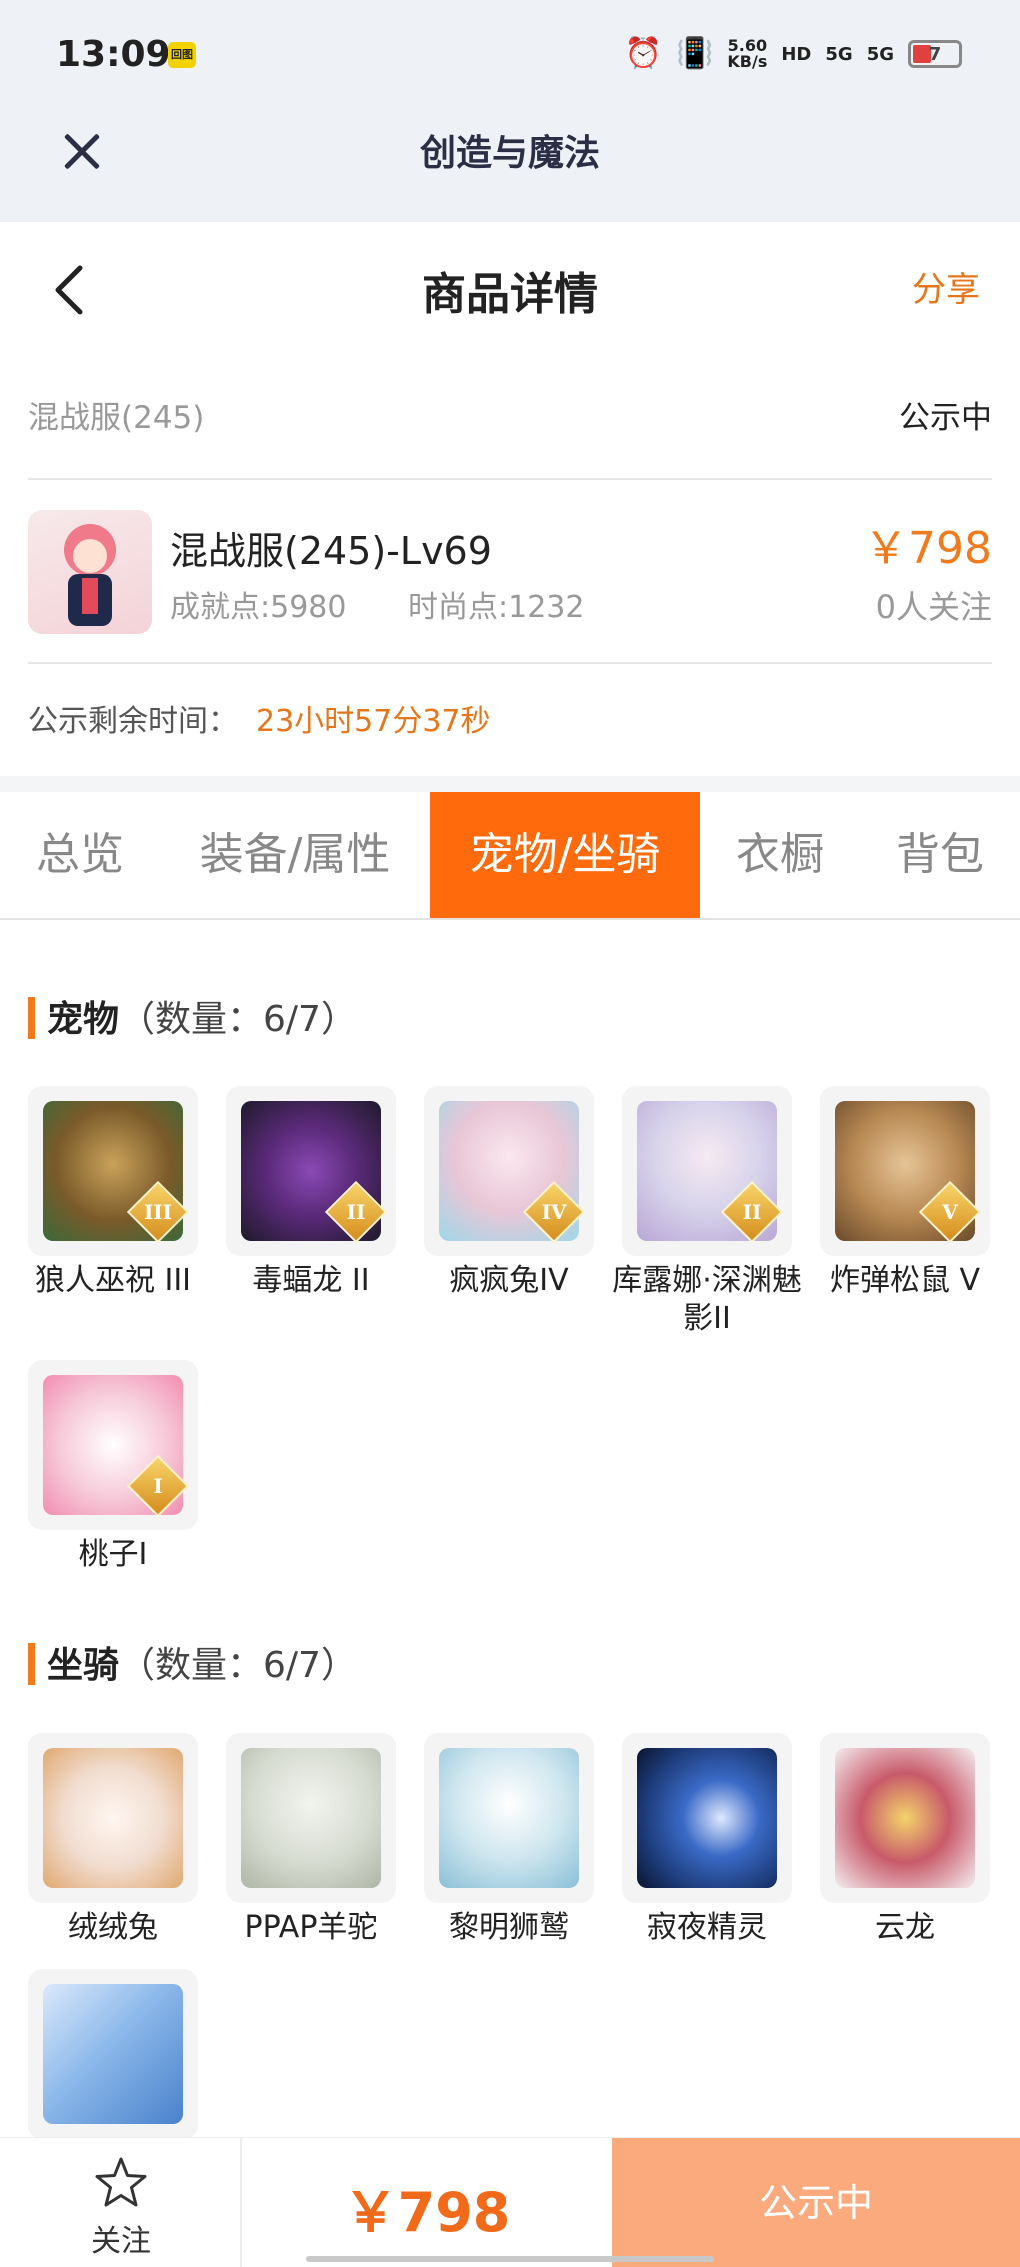 This screenshot has width=1020, height=2267. Describe the element at coordinates (113, 1280) in the screenshot. I see `pet-name: 狼人巫祝 III` at that location.